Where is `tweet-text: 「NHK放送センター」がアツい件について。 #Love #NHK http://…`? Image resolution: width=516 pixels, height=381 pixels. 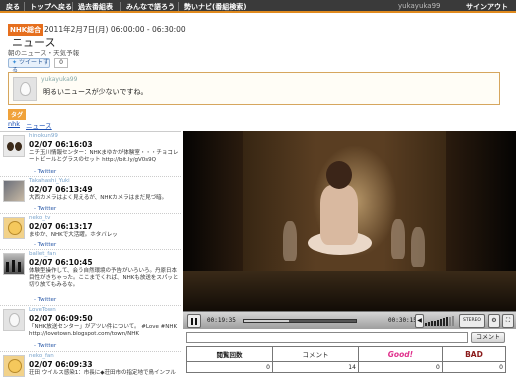
tweet-text: 「NHK放送センター」がアツい件について。 #Love #NHK http://… is located at coordinates (103, 330).